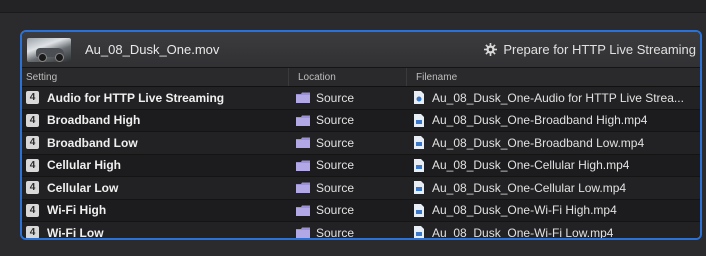 Image resolution: width=706 pixels, height=256 pixels. Describe the element at coordinates (599, 49) in the screenshot. I see `action-label: Prepare for HTTP Live Streaming` at that location.